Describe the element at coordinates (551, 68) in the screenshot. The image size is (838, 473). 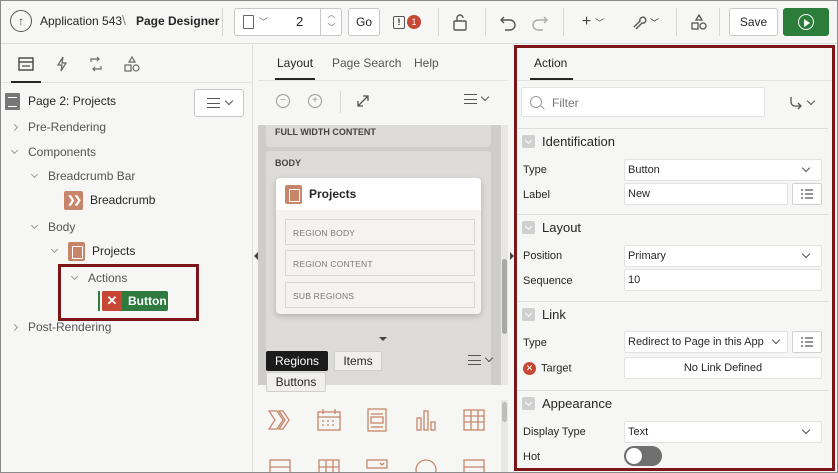
I see `tab-action: Action` at that location.